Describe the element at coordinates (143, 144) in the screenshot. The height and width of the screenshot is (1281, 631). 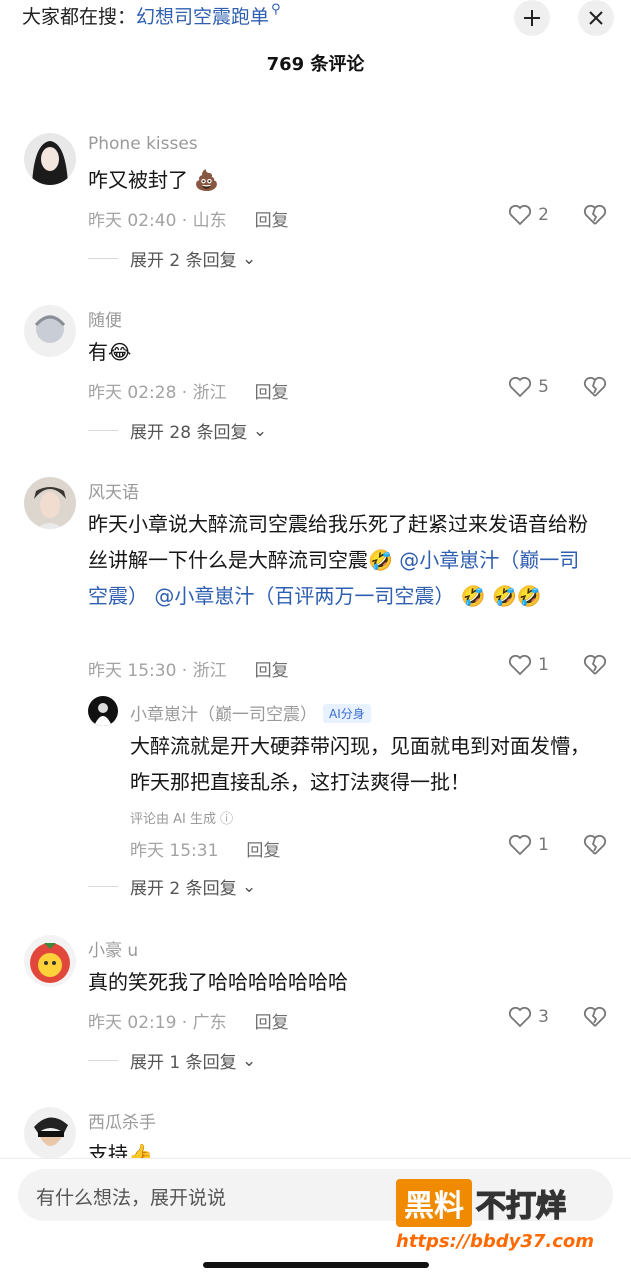
I see `username: Phone kisses` at that location.